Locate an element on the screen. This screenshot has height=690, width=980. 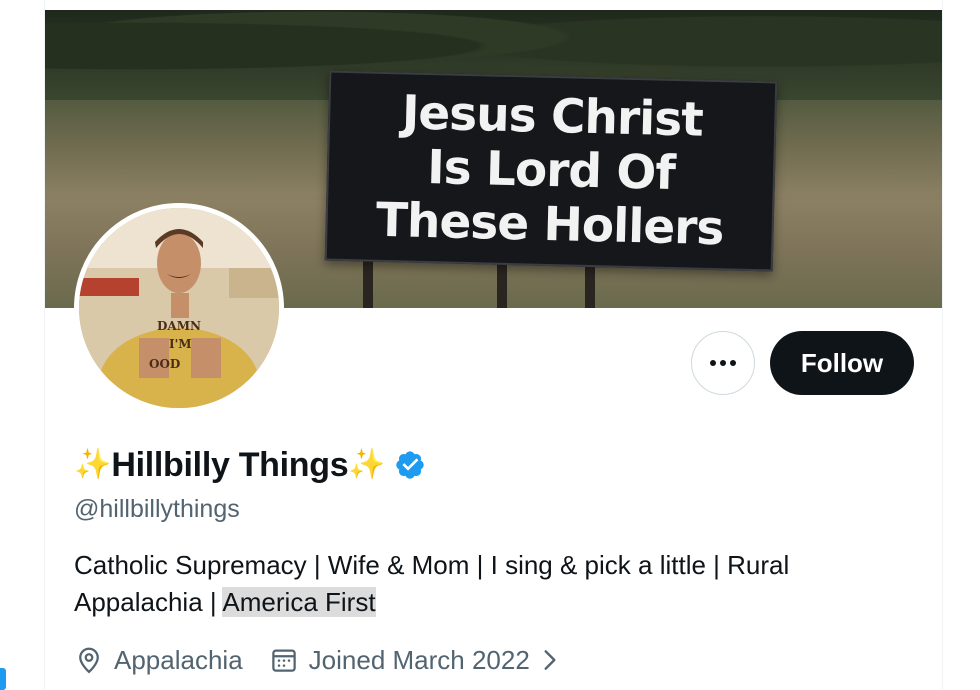
avatar-photo: DAMN I'M OOD is located at coordinates (179, 308).